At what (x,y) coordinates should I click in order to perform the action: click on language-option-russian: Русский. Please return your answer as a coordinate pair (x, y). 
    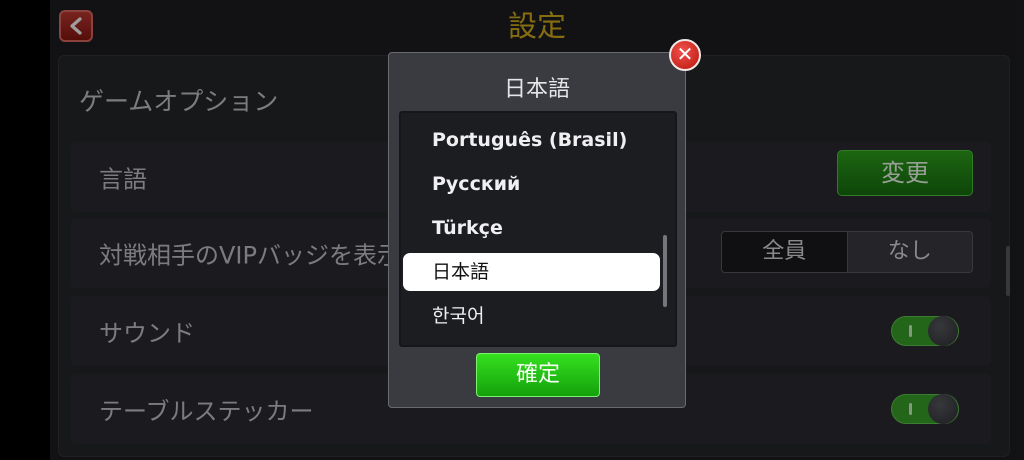
    Looking at the image, I should click on (531, 184).